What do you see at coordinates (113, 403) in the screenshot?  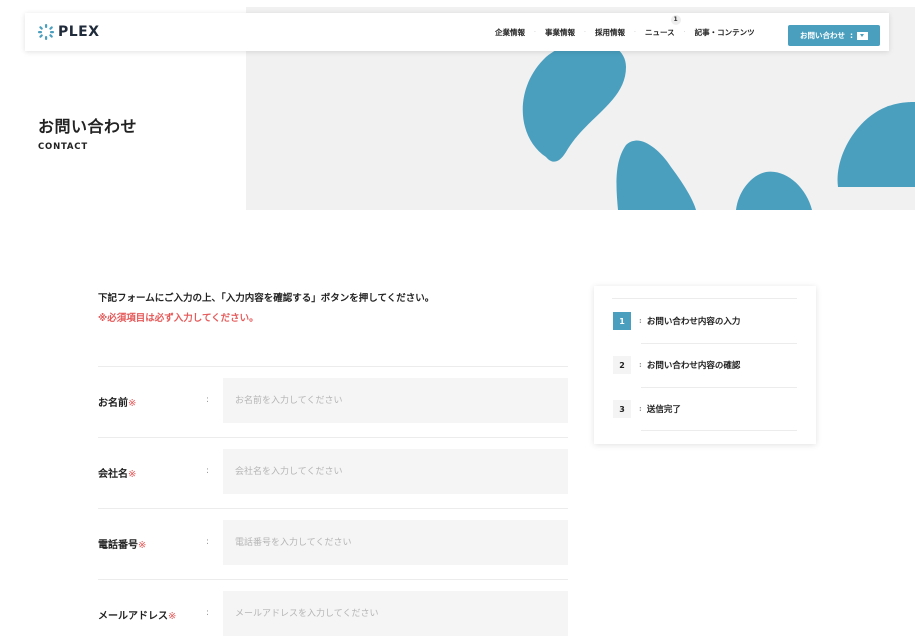 I see `name-label-text: お名前` at bounding box center [113, 403].